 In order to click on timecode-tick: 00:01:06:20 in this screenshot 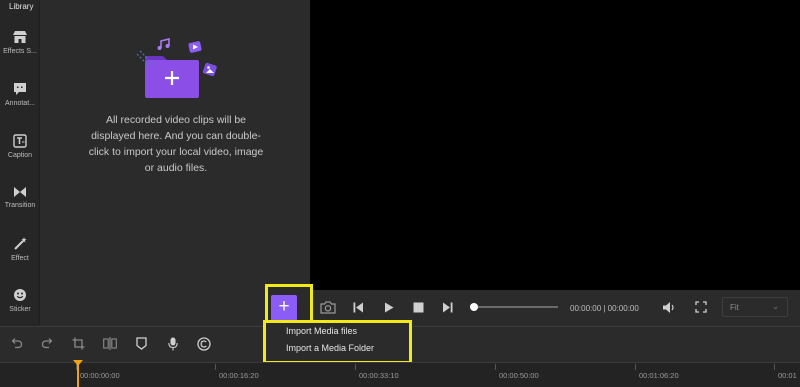, I will do `click(657, 372)`.